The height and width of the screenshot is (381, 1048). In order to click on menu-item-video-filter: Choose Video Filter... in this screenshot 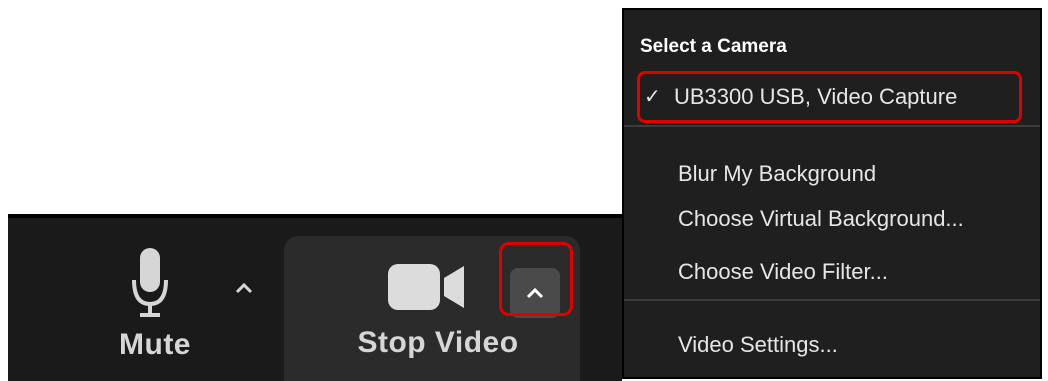, I will do `click(783, 272)`.